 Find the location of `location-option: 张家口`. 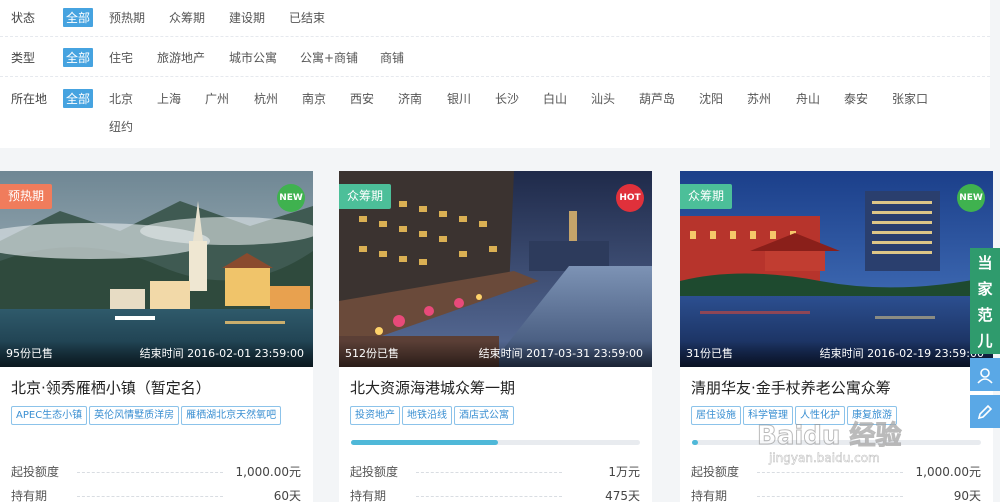

location-option: 张家口 is located at coordinates (910, 98).